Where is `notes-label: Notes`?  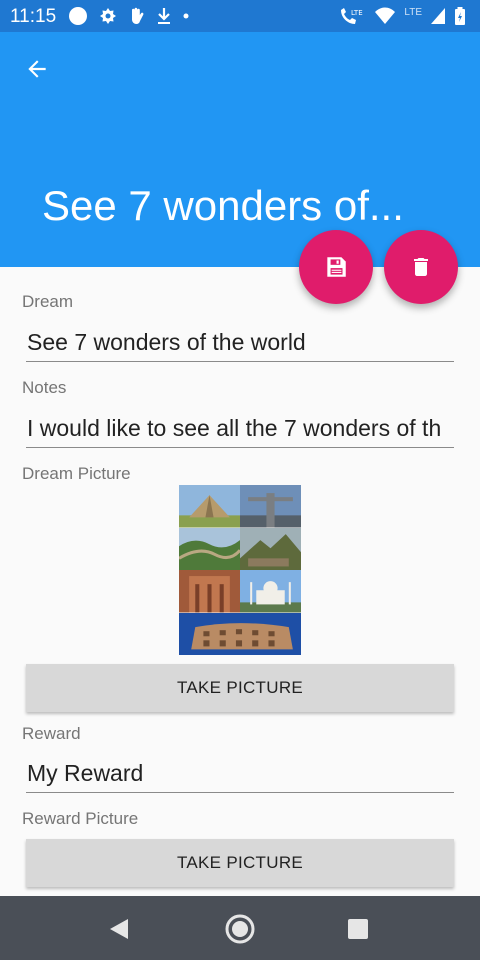 notes-label: Notes is located at coordinates (44, 387).